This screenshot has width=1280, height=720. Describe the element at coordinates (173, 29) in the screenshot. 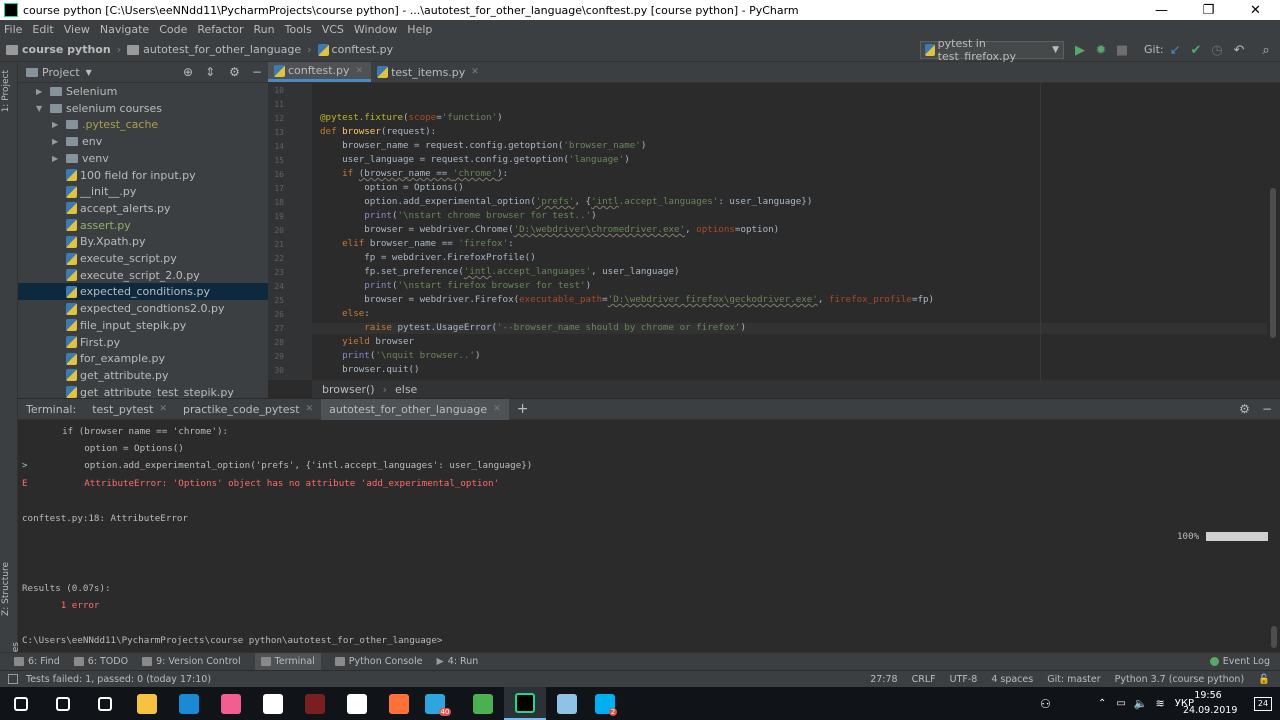

I see `menu-code: Code` at that location.